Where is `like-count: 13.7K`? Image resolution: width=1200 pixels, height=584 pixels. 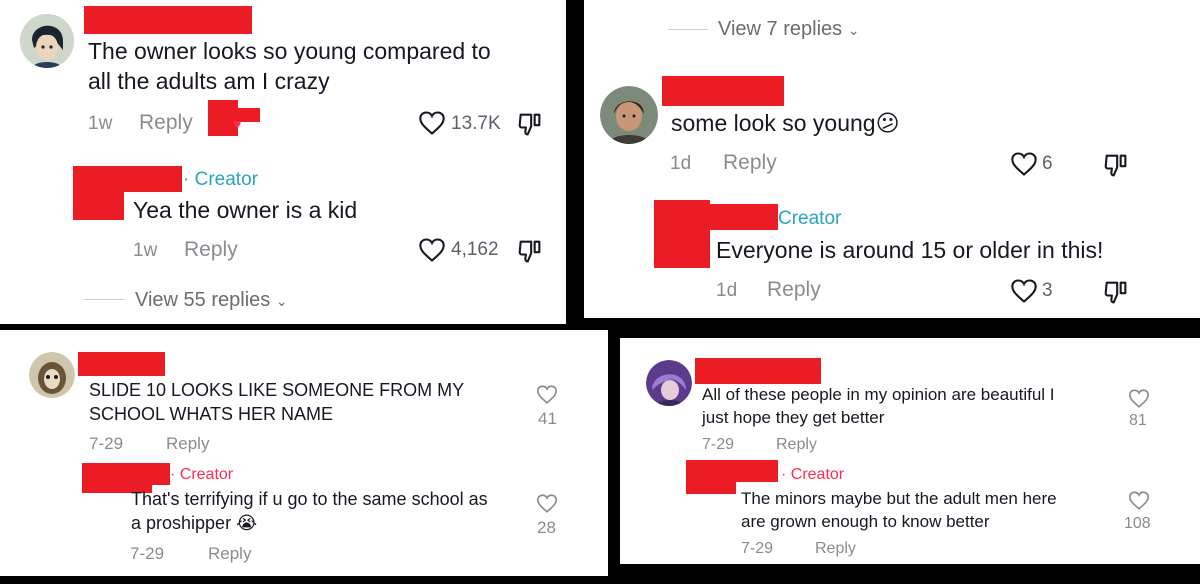
like-count: 13.7K is located at coordinates (476, 123).